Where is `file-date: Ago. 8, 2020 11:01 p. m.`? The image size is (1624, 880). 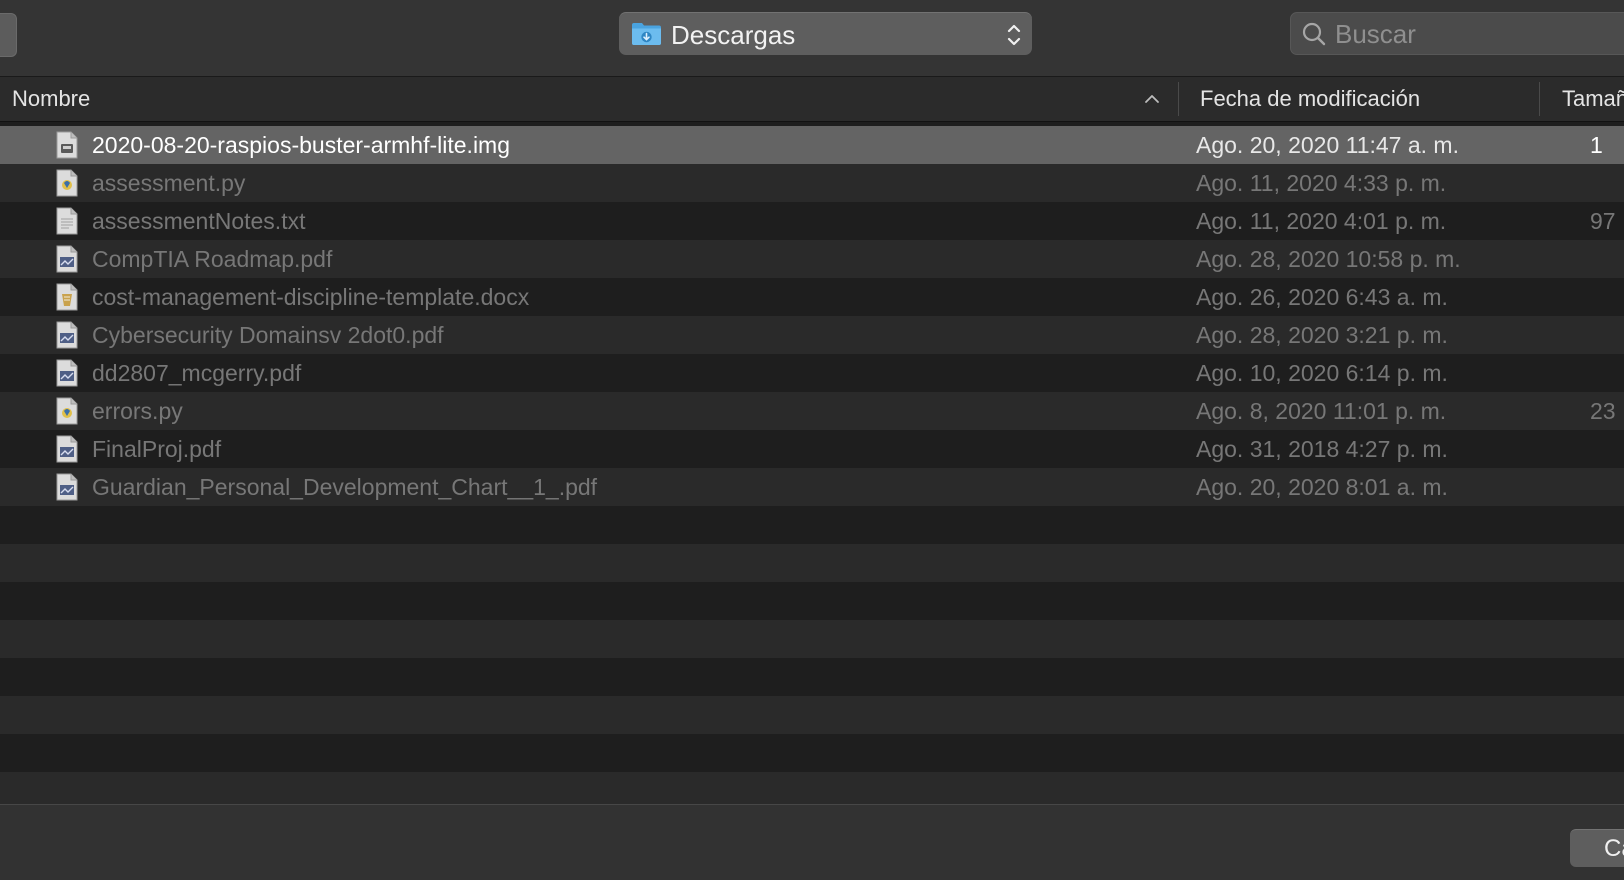 file-date: Ago. 8, 2020 11:01 p. m. is located at coordinates (1321, 411).